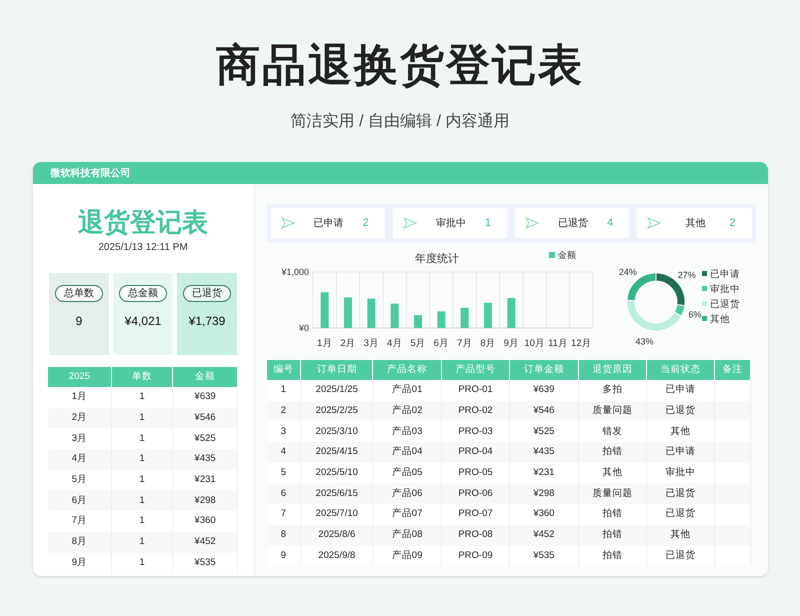 This screenshot has width=800, height=616. Describe the element at coordinates (143, 222) in the screenshot. I see `summary-title: 退货登记表` at that location.